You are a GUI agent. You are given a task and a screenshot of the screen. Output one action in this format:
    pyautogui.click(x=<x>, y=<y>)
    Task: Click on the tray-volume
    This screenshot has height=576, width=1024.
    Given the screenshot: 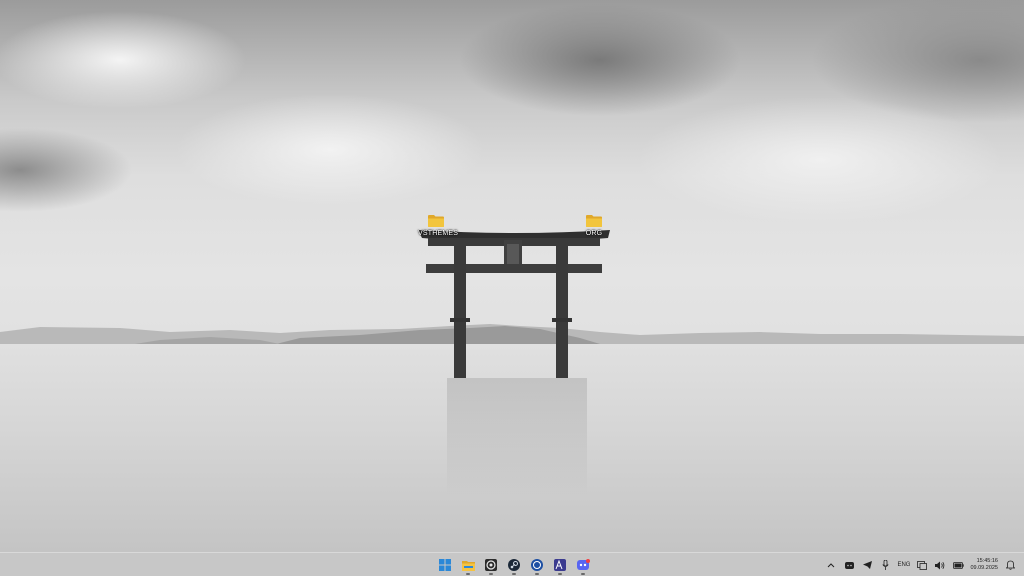 What is the action you would take?
    pyautogui.click(x=940, y=565)
    